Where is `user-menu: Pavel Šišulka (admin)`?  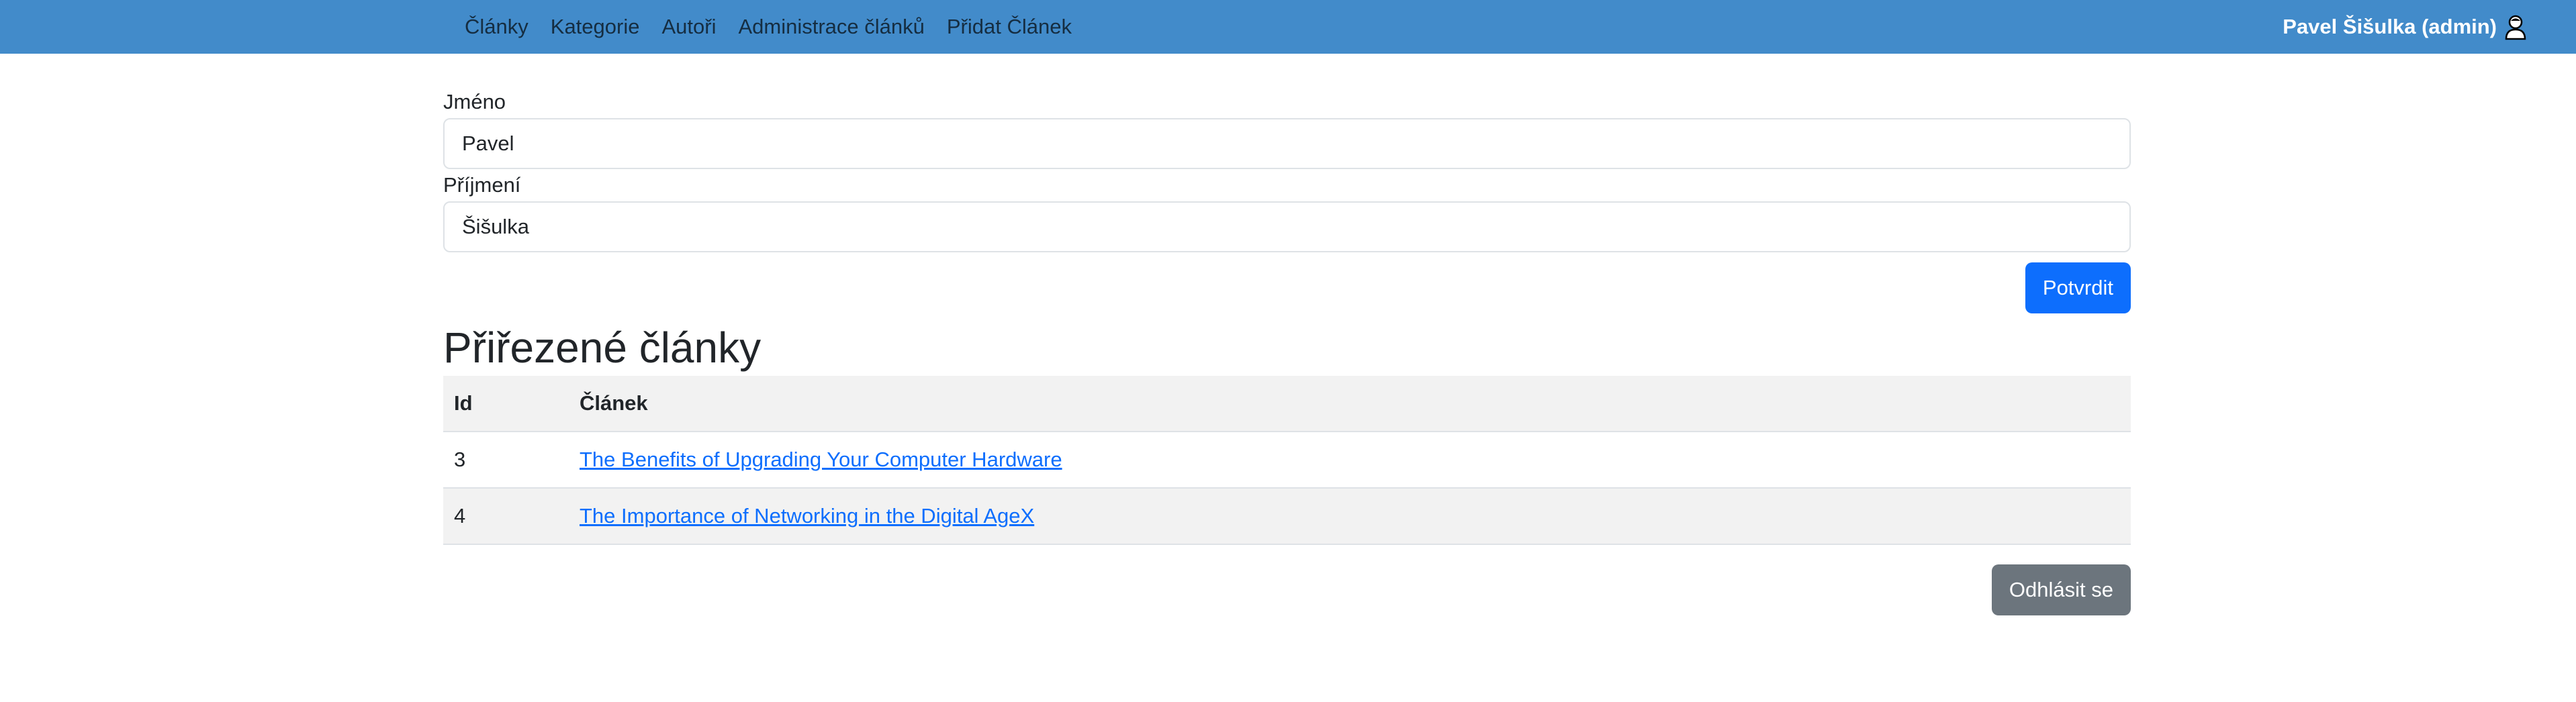
user-menu: Pavel Šišulka (admin) is located at coordinates (2405, 27).